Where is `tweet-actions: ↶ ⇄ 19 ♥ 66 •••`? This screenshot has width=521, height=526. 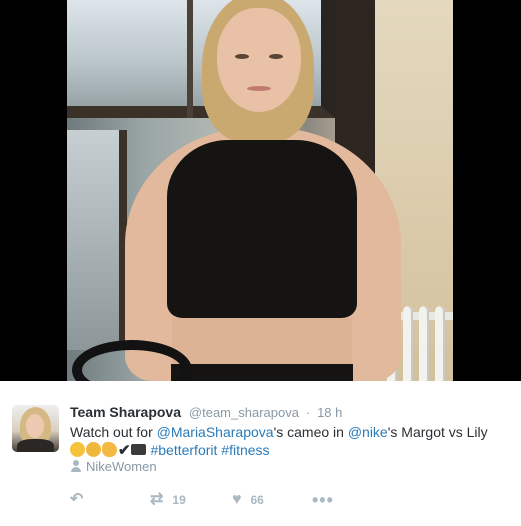
tweet-actions: ↶ ⇄ 19 ♥ 66 ••• is located at coordinates (290, 500).